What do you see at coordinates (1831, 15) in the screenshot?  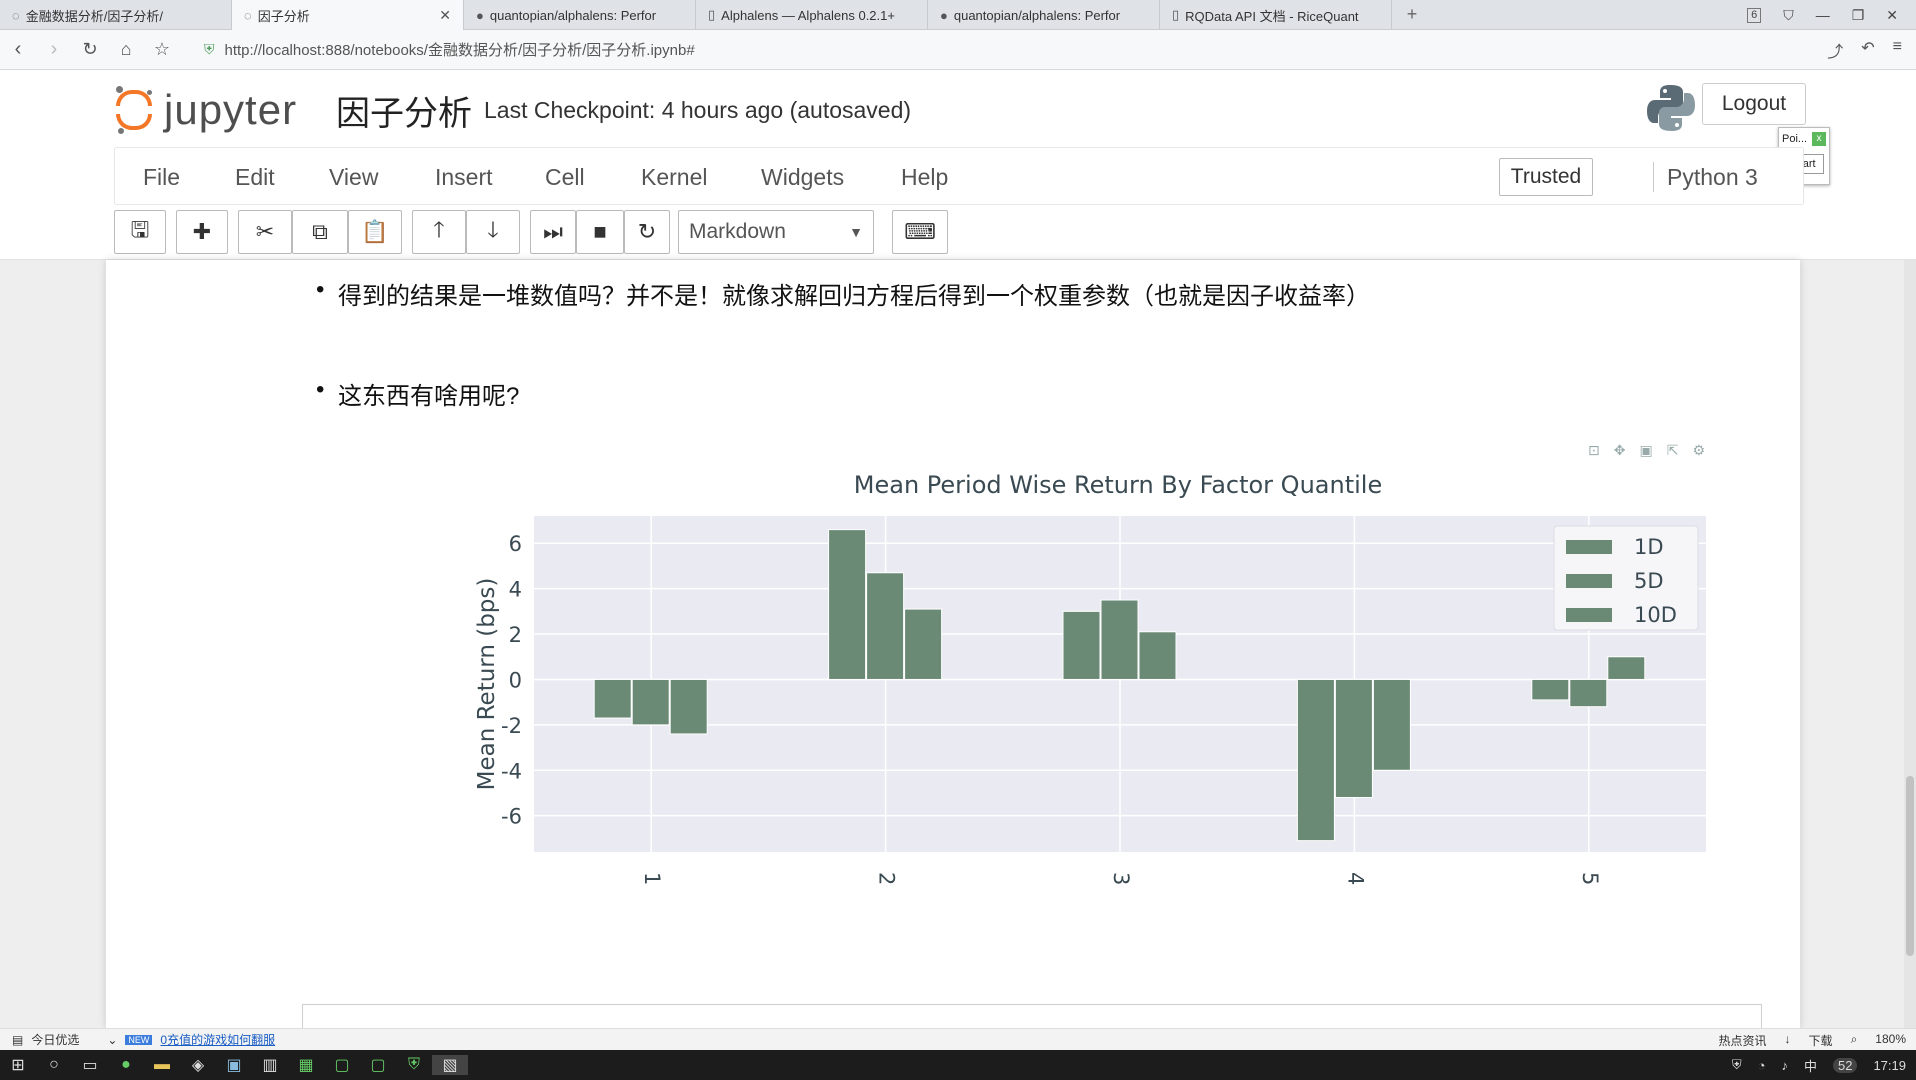 I see `window-controls: 6 ⛉ — ❐ ✕` at bounding box center [1831, 15].